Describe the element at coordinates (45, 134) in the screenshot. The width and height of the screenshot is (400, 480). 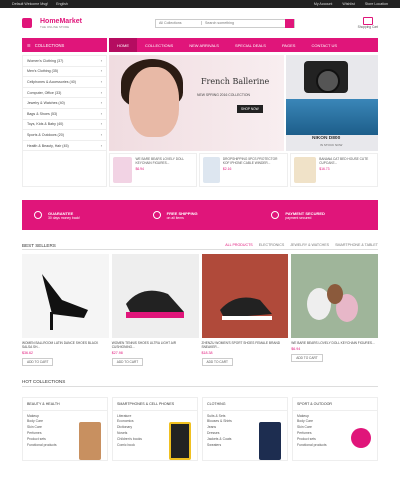
I see `sidebar-item-label: Sports & Outdoors (20)` at that location.